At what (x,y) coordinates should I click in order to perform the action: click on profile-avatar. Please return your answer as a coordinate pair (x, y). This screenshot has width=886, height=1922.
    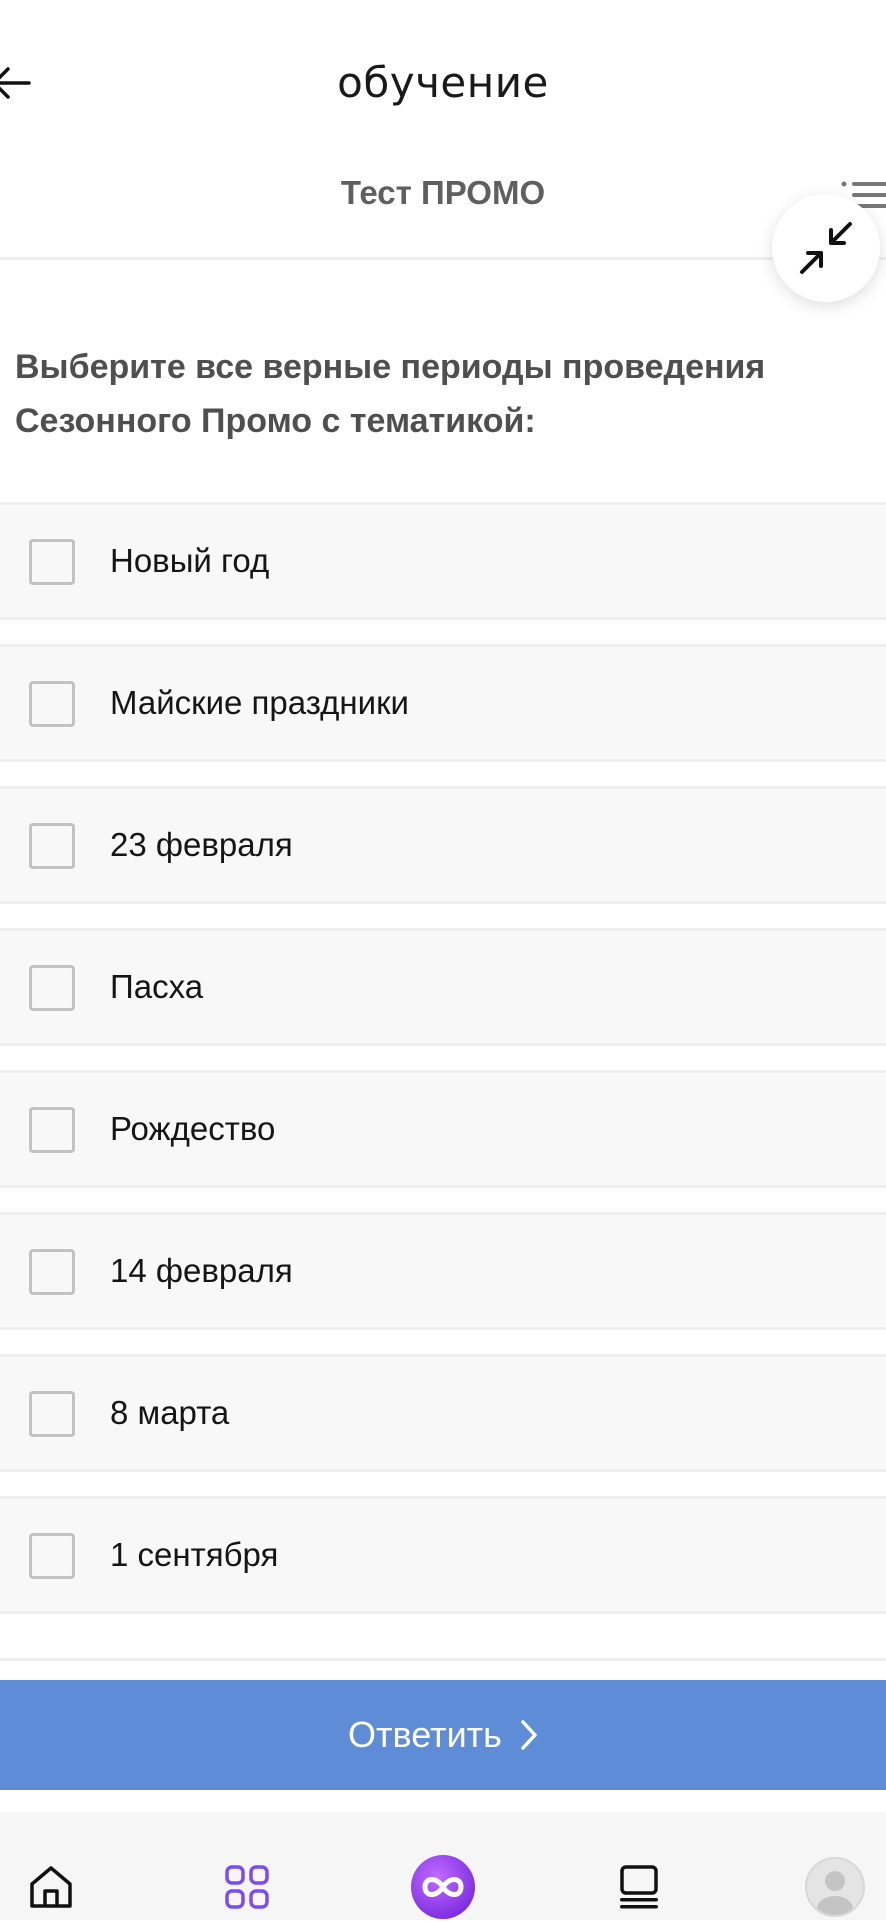
    Looking at the image, I should click on (835, 1887).